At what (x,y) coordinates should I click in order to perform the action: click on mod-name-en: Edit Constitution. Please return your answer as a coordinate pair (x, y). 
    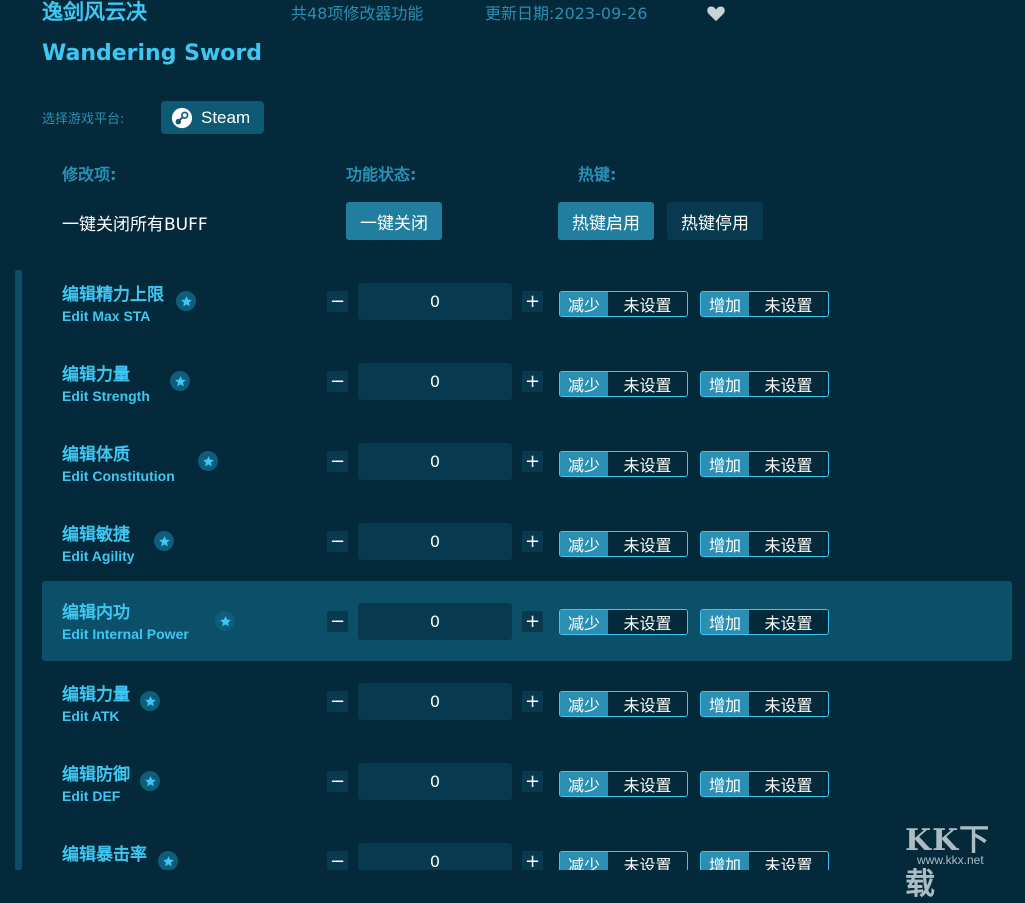
    Looking at the image, I should click on (118, 476).